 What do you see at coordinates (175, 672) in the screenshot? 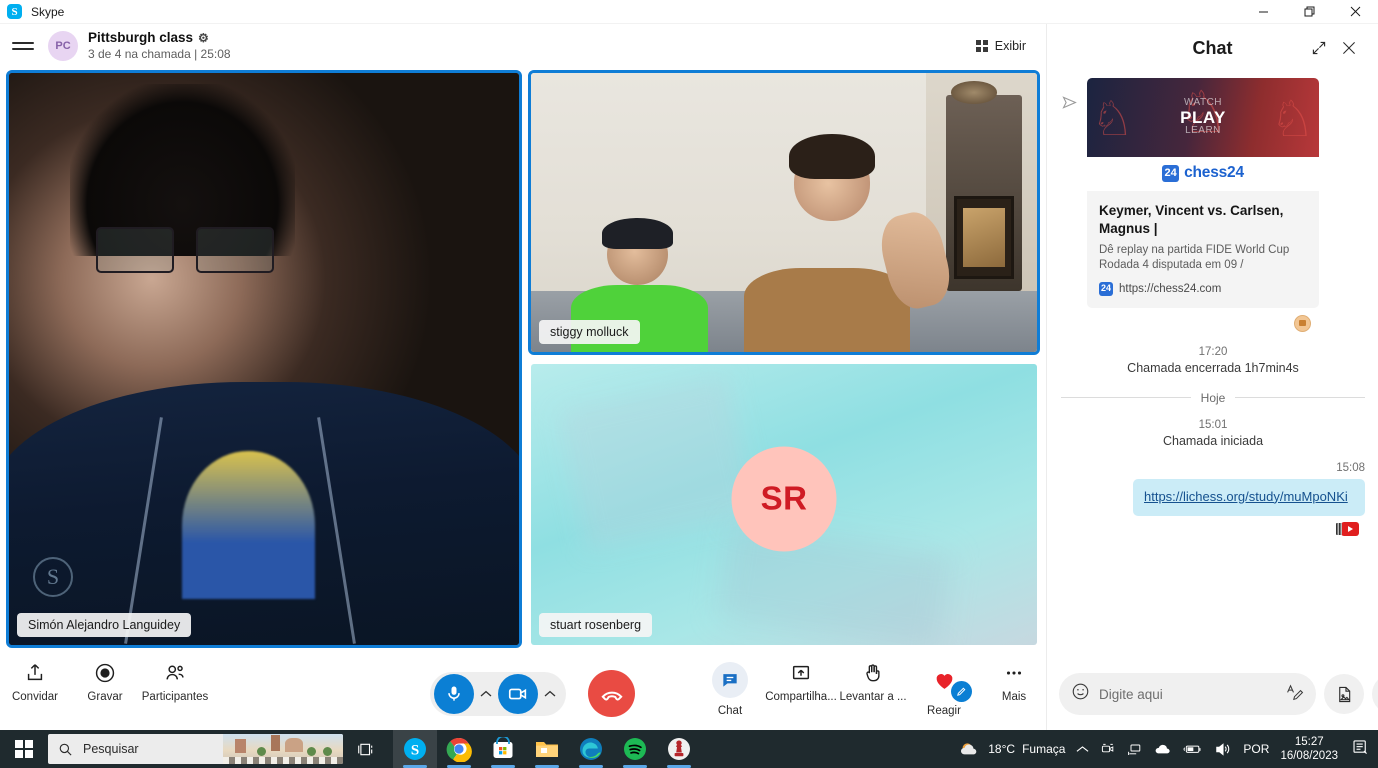
I see `participants-icon` at bounding box center [175, 672].